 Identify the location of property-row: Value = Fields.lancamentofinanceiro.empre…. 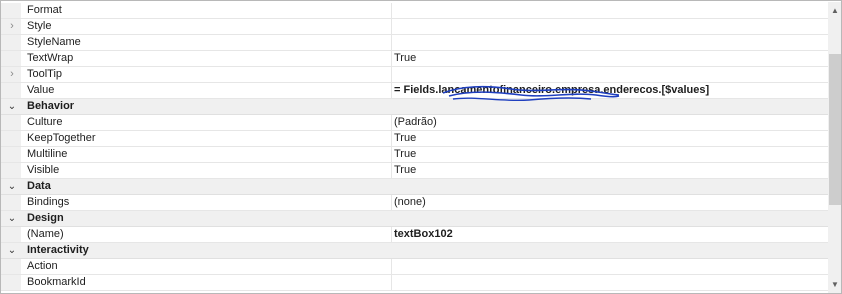
(414, 91).